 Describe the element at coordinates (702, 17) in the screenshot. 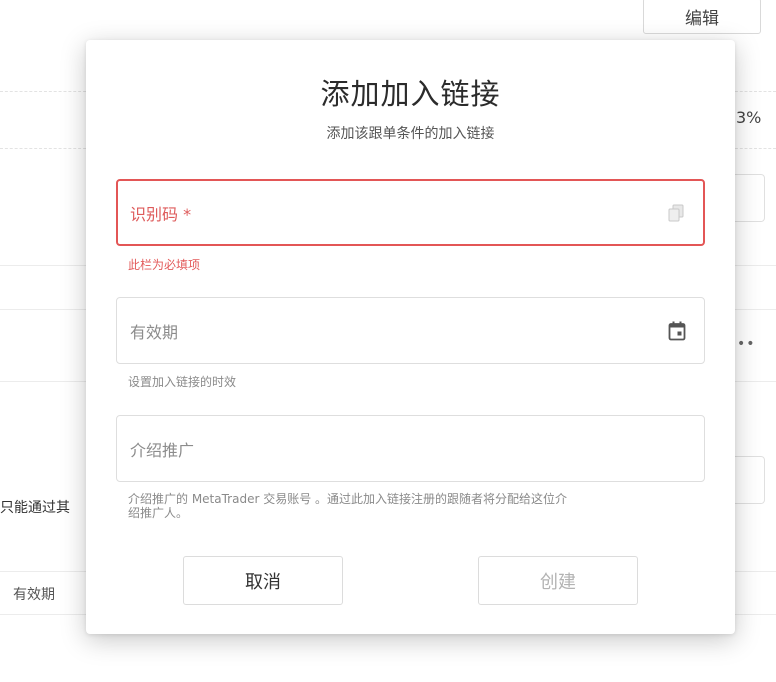

I see `edit-button: 编辑` at that location.